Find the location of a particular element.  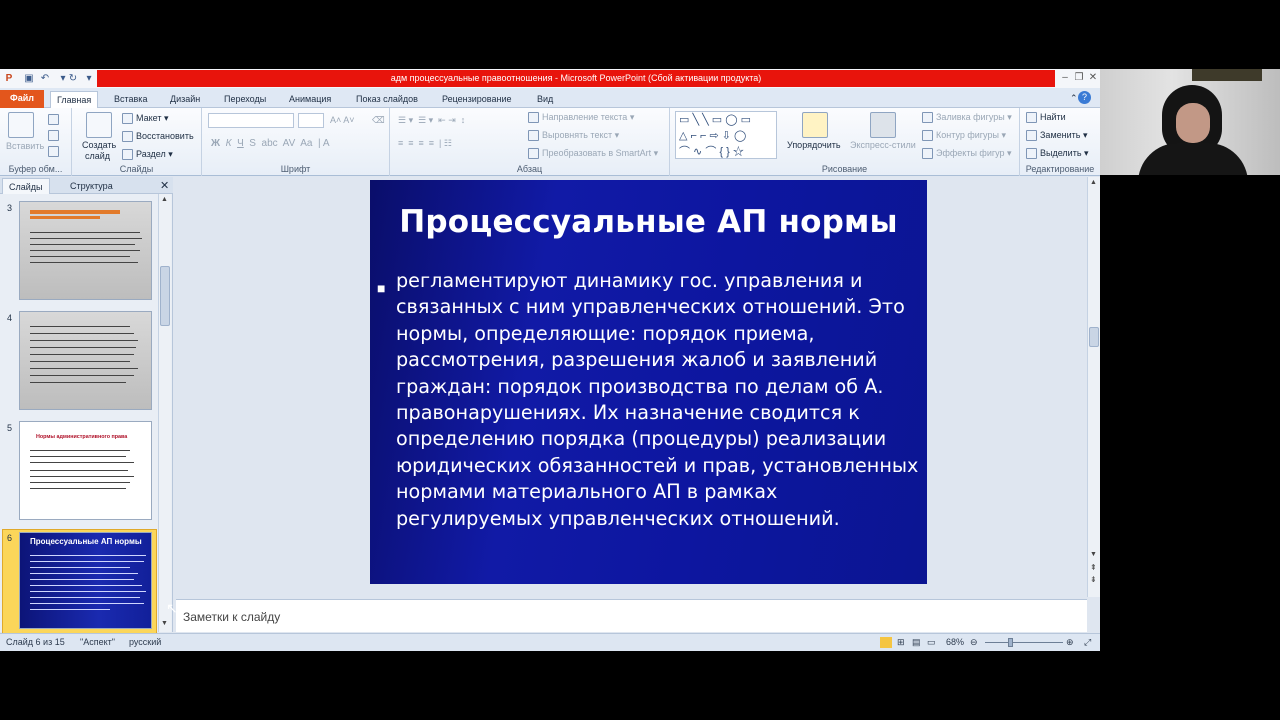

new-slide-icon is located at coordinates (99, 125).